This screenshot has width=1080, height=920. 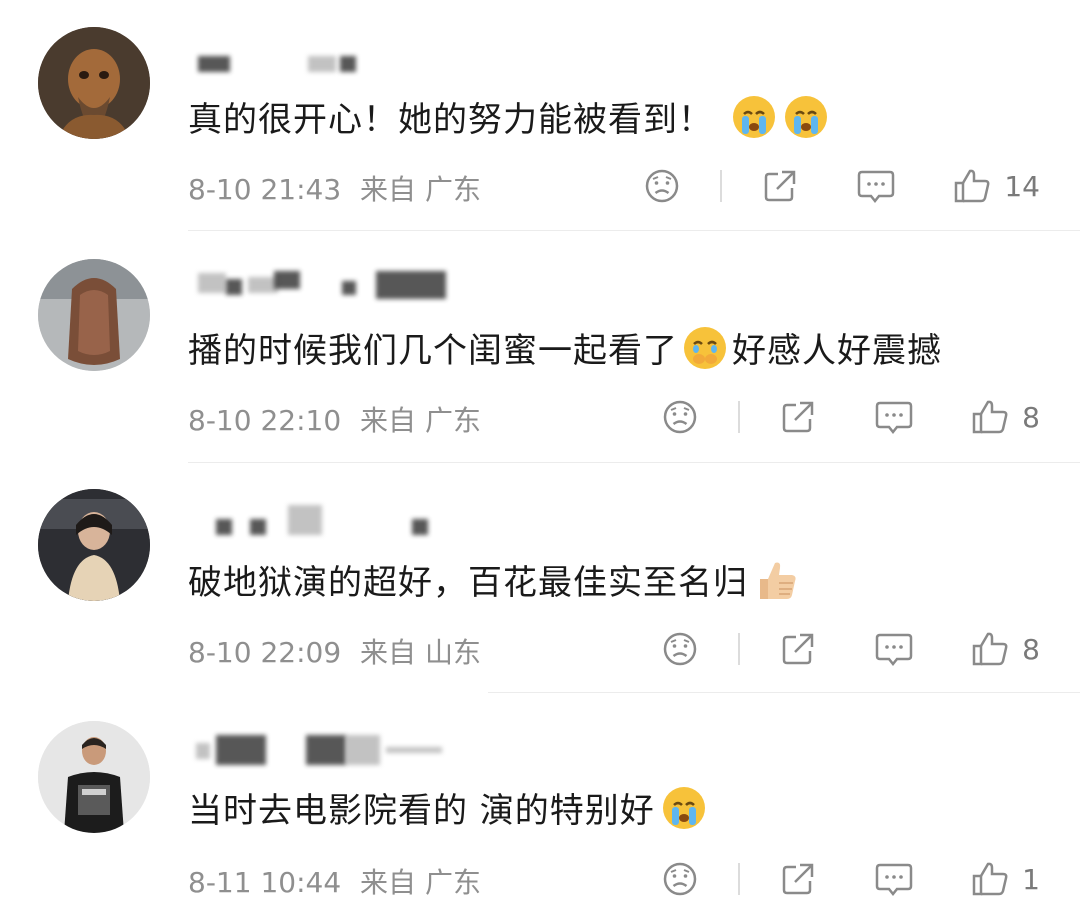 I want to click on comment-time: 8-10 22:09, so click(x=265, y=652).